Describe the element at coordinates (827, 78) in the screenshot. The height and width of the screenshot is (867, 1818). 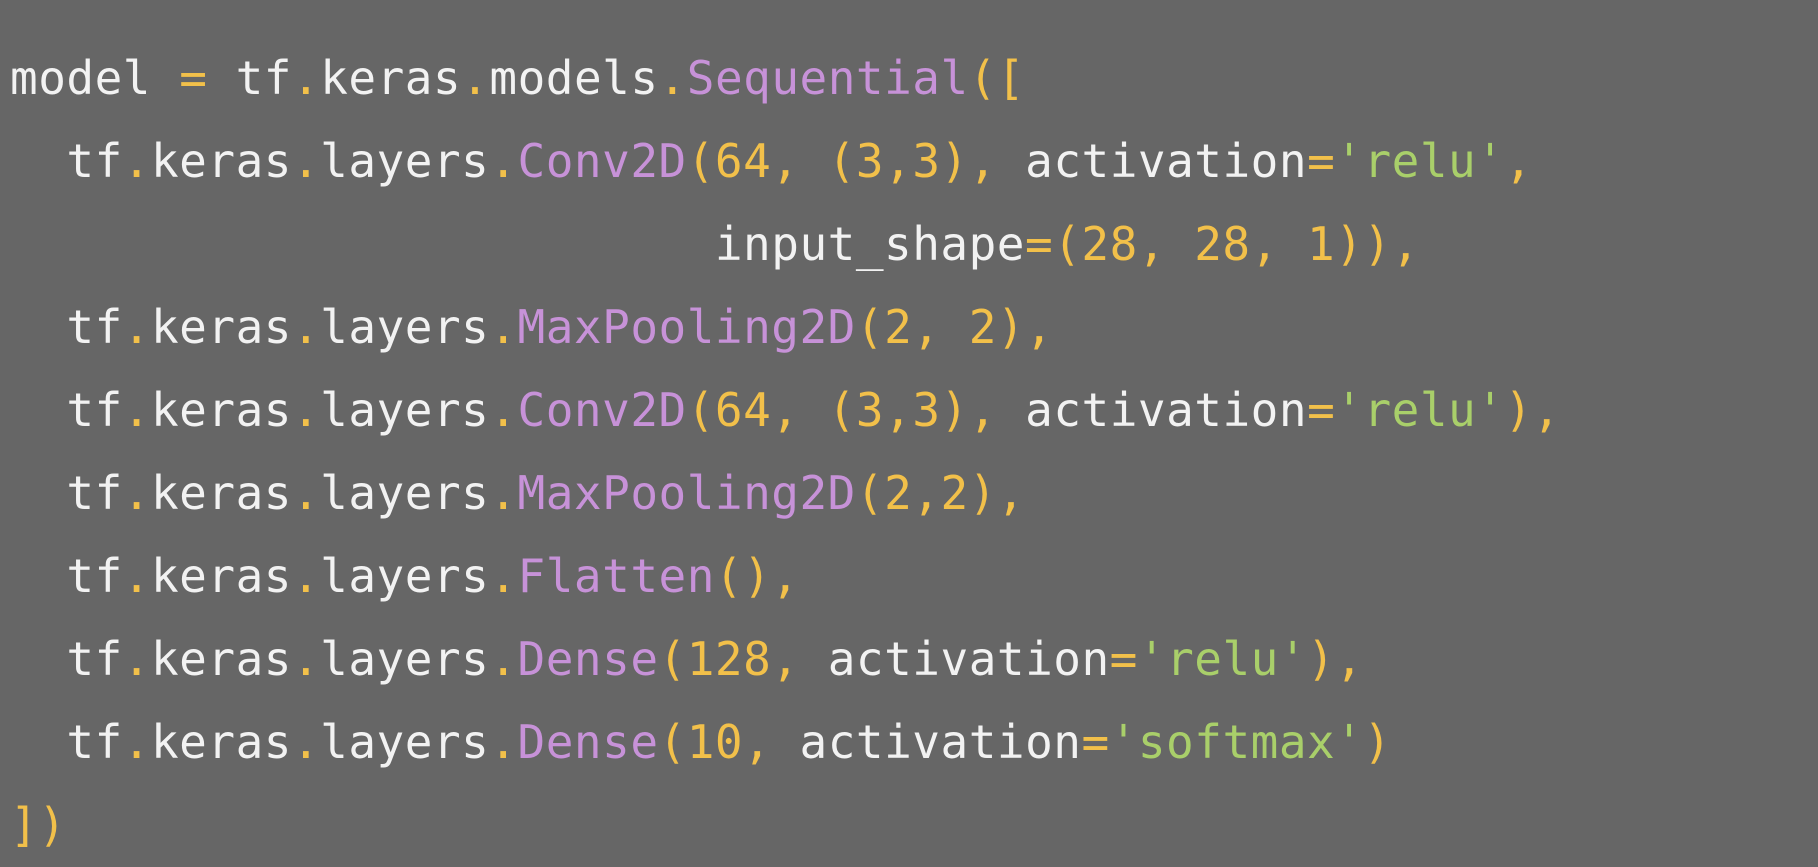
I see `code-token: Sequential` at that location.